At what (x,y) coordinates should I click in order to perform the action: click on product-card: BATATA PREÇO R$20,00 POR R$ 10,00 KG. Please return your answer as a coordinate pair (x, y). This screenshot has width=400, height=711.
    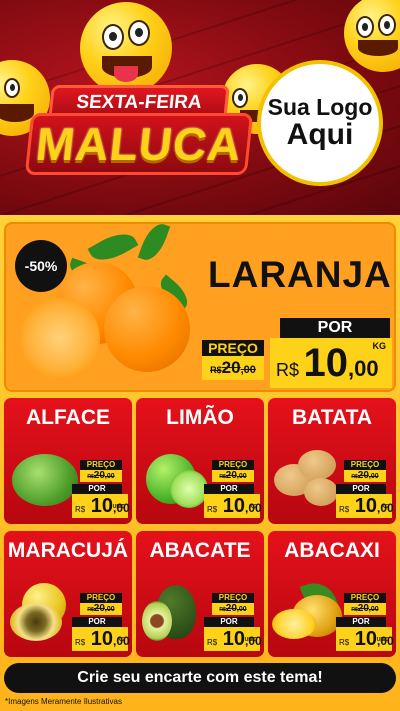
    Looking at the image, I should click on (332, 461).